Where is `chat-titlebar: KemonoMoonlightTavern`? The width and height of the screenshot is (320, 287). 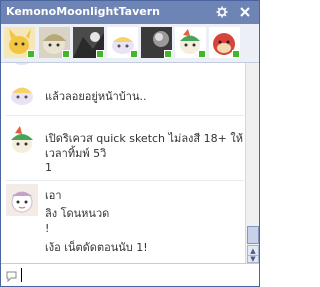
chat-titlebar: KemonoMoonlightTavern is located at coordinates (130, 12).